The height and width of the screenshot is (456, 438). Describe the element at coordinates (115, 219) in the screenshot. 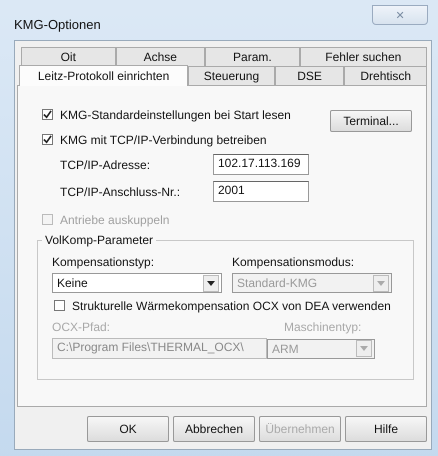

I see `checkbox-label: Antriebe auskuppeln` at that location.